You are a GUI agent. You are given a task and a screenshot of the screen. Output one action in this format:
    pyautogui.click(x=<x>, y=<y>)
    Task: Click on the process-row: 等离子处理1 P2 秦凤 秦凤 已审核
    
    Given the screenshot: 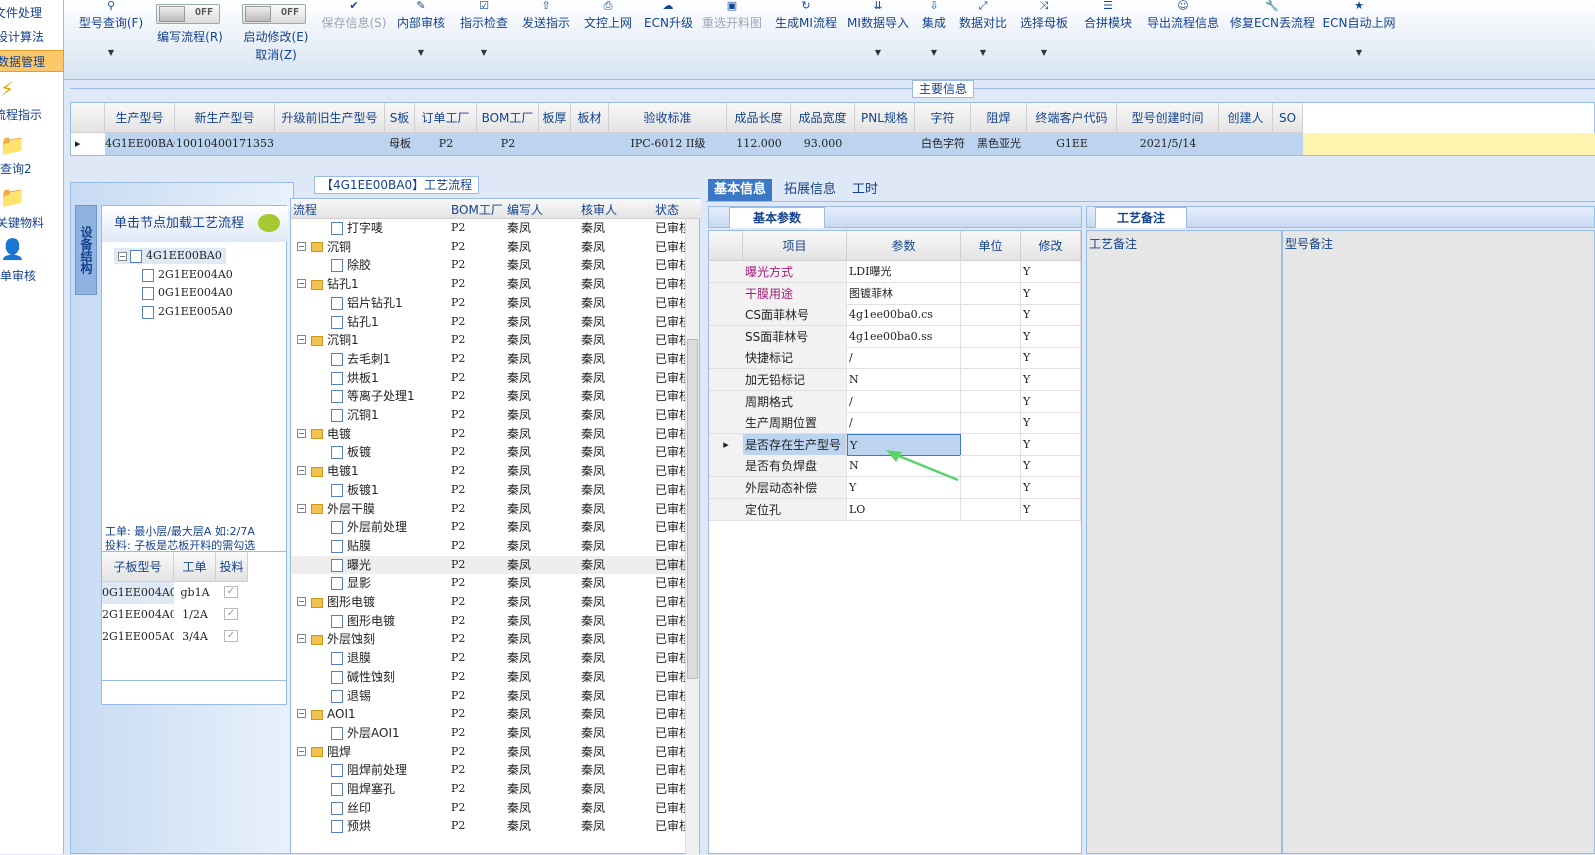 What is the action you would take?
    pyautogui.click(x=488, y=396)
    